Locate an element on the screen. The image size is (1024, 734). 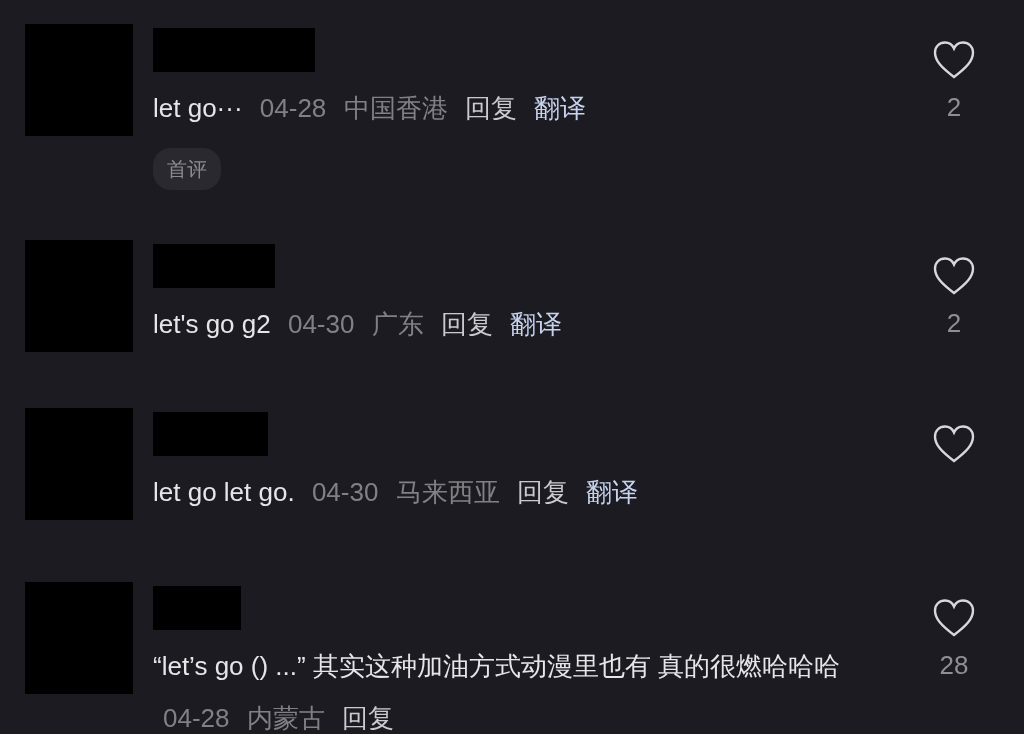
comment-text: let go let go. is located at coordinates (224, 492).